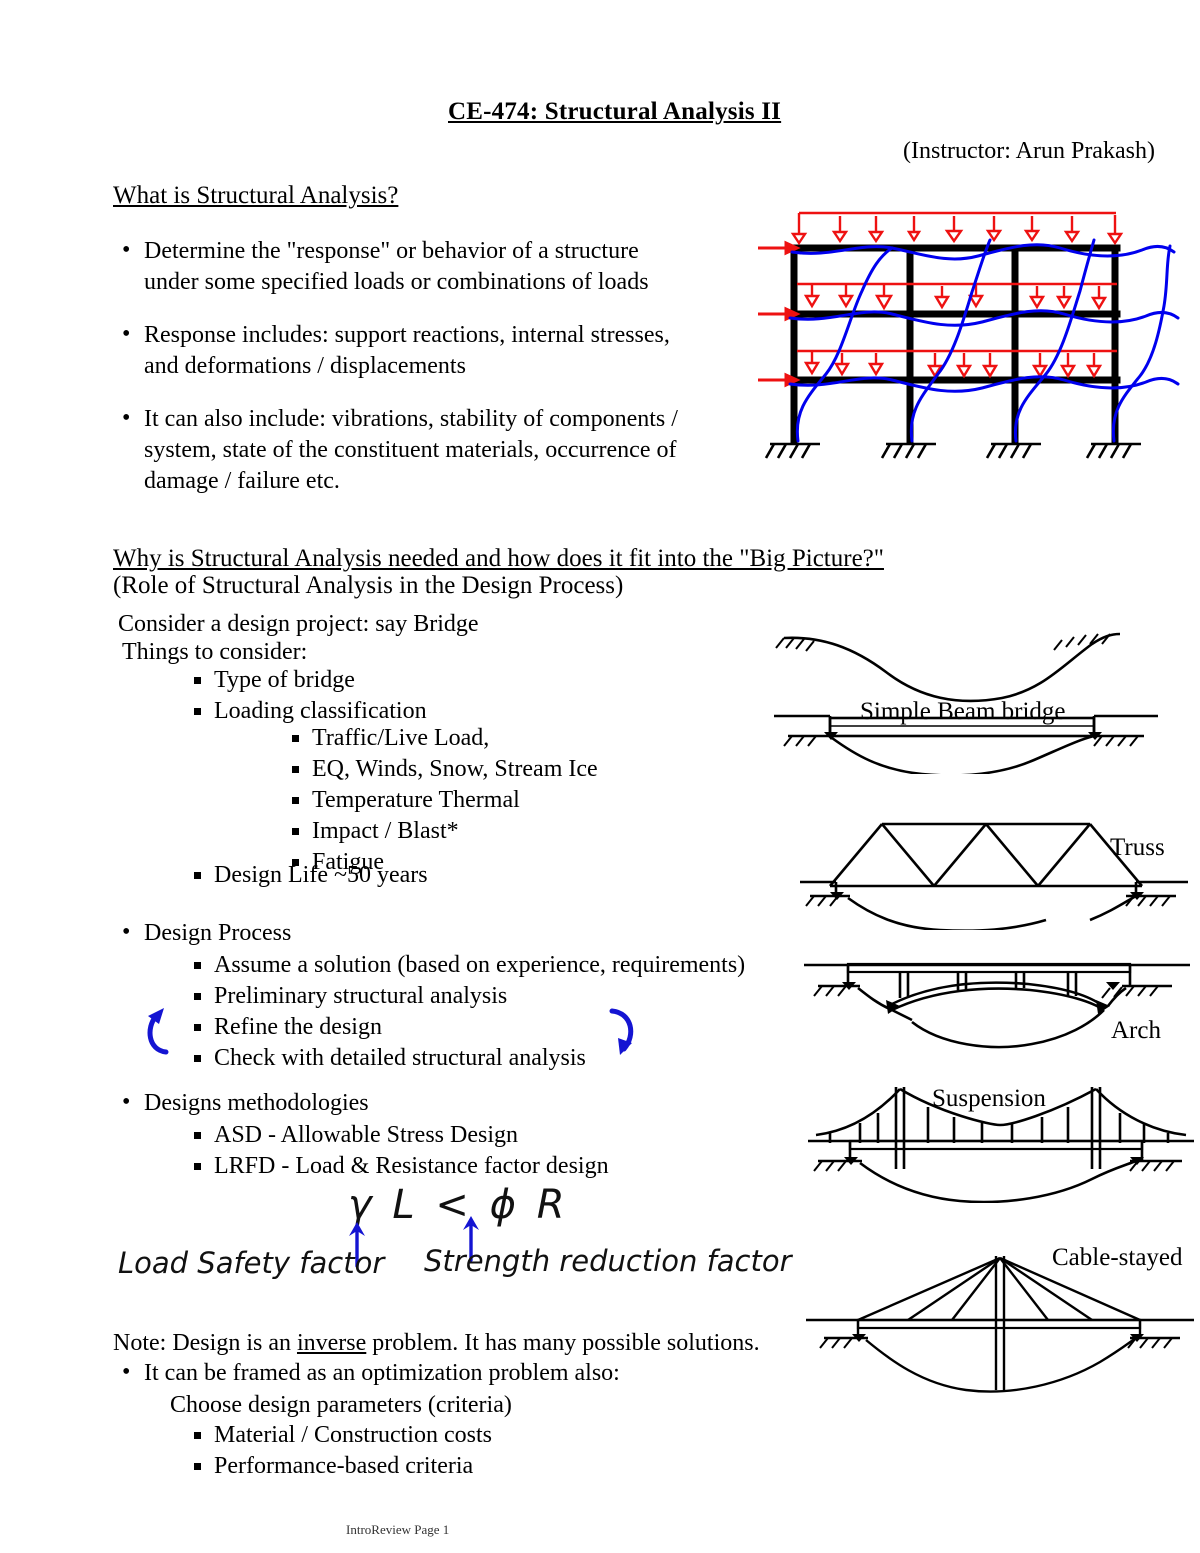  I want to click on handwritten-annotation-left: Load Safety factor, so click(251, 1263).